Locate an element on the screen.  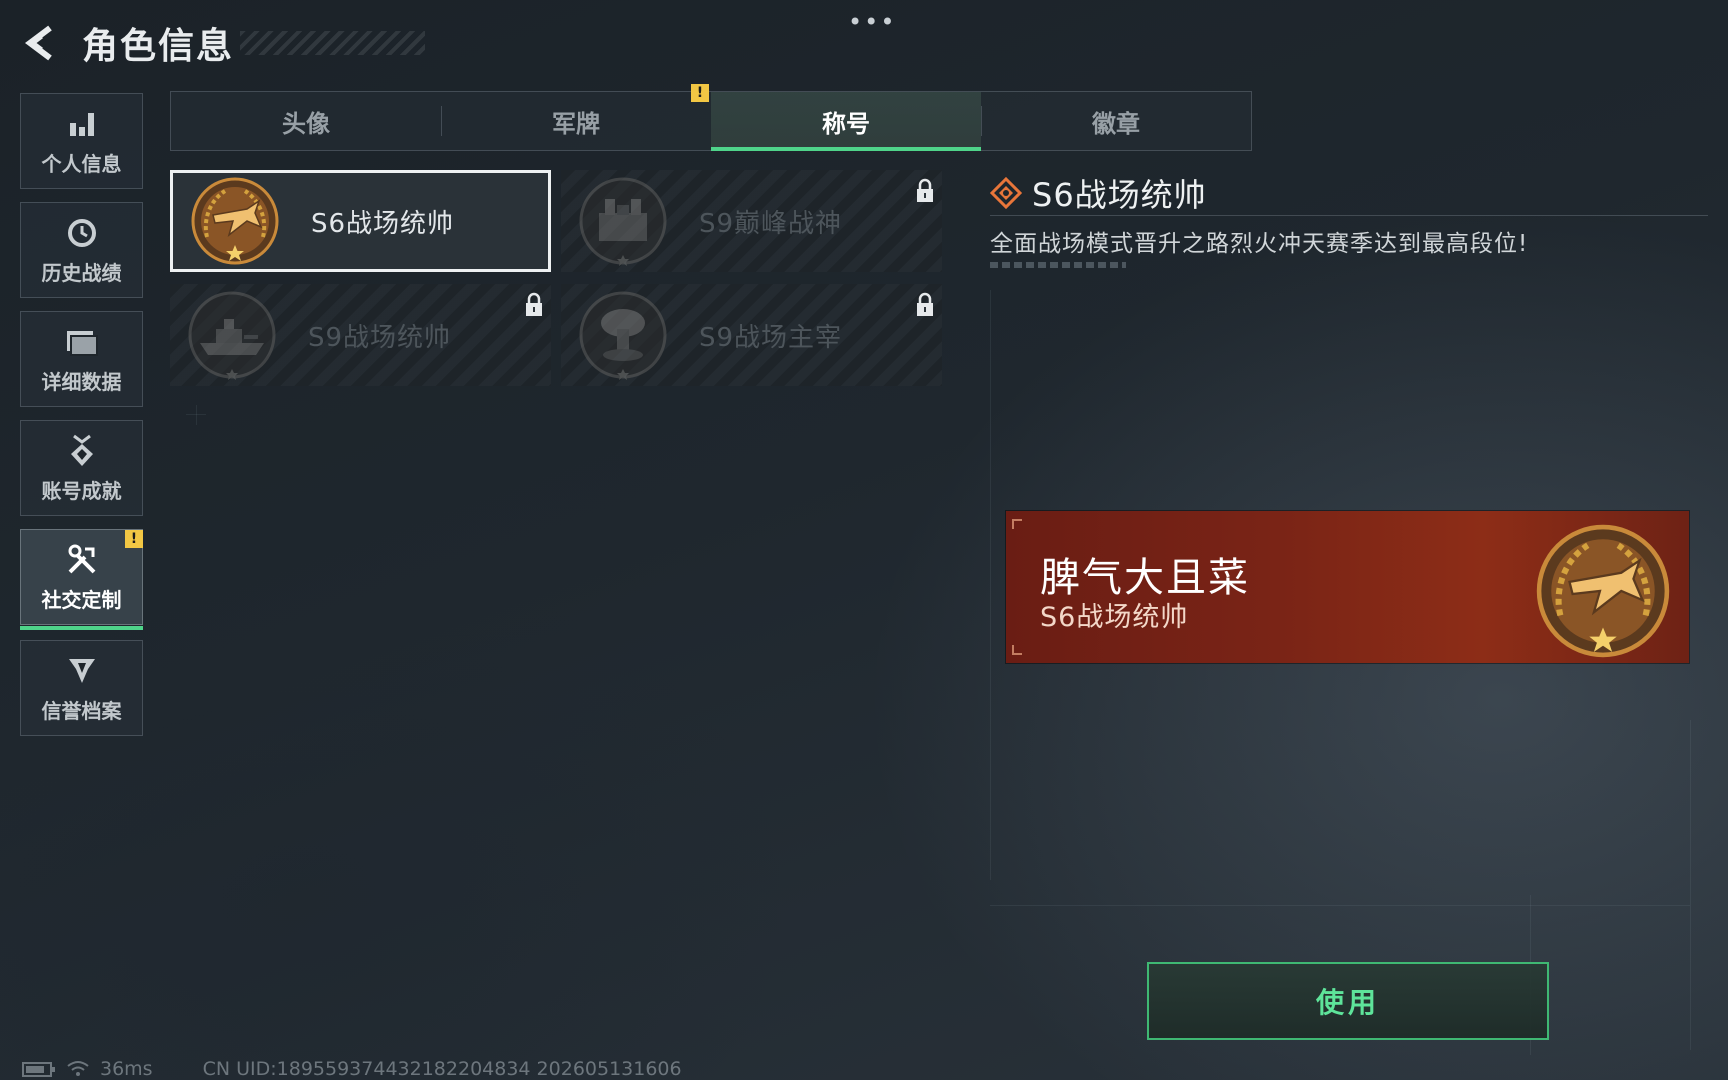
wifi-icon is located at coordinates (78, 1068).